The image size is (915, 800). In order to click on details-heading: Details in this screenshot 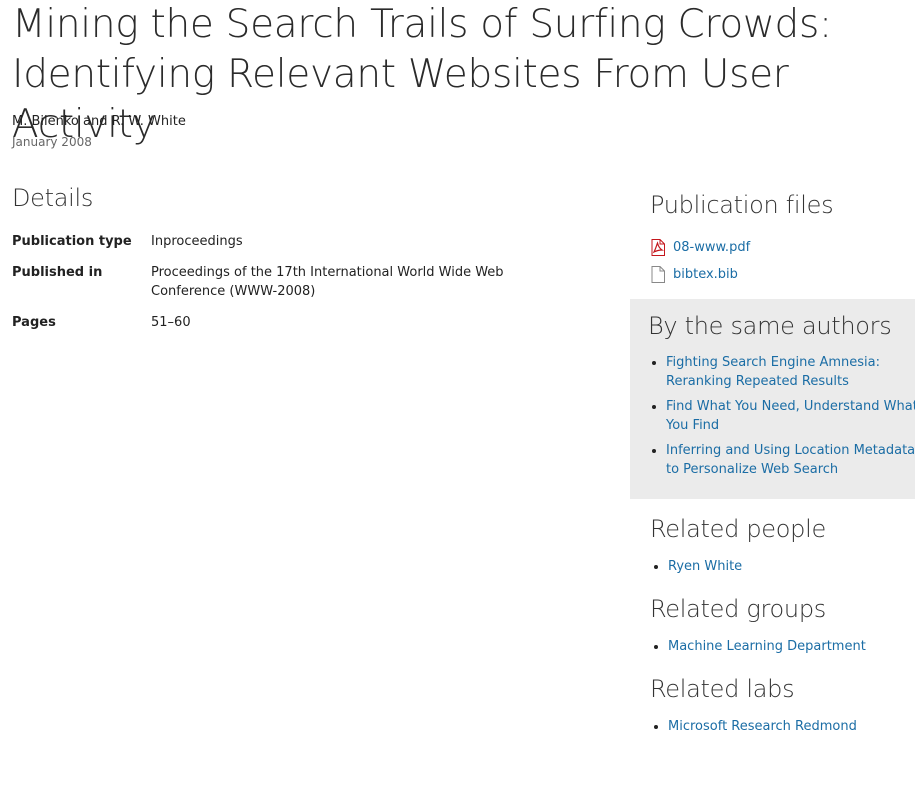, I will do `click(53, 198)`.